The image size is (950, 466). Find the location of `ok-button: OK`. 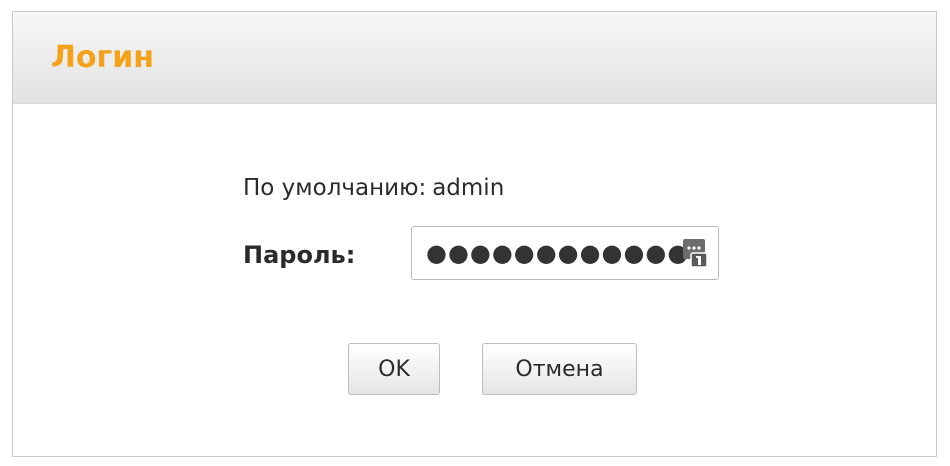

ok-button: OK is located at coordinates (394, 369).